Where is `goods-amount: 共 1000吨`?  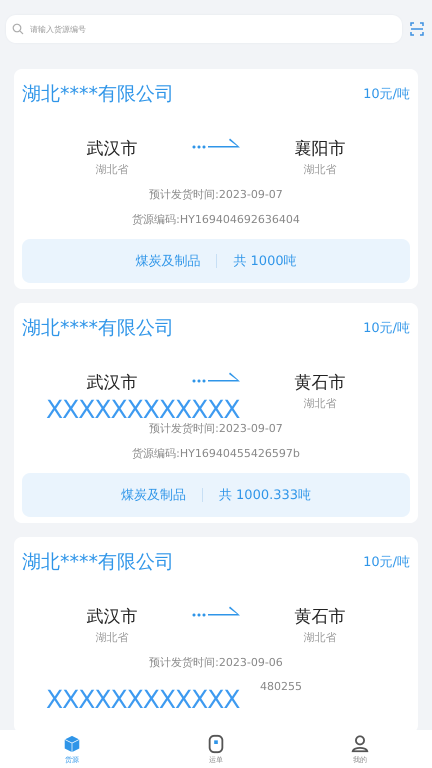 goods-amount: 共 1000吨 is located at coordinates (265, 261).